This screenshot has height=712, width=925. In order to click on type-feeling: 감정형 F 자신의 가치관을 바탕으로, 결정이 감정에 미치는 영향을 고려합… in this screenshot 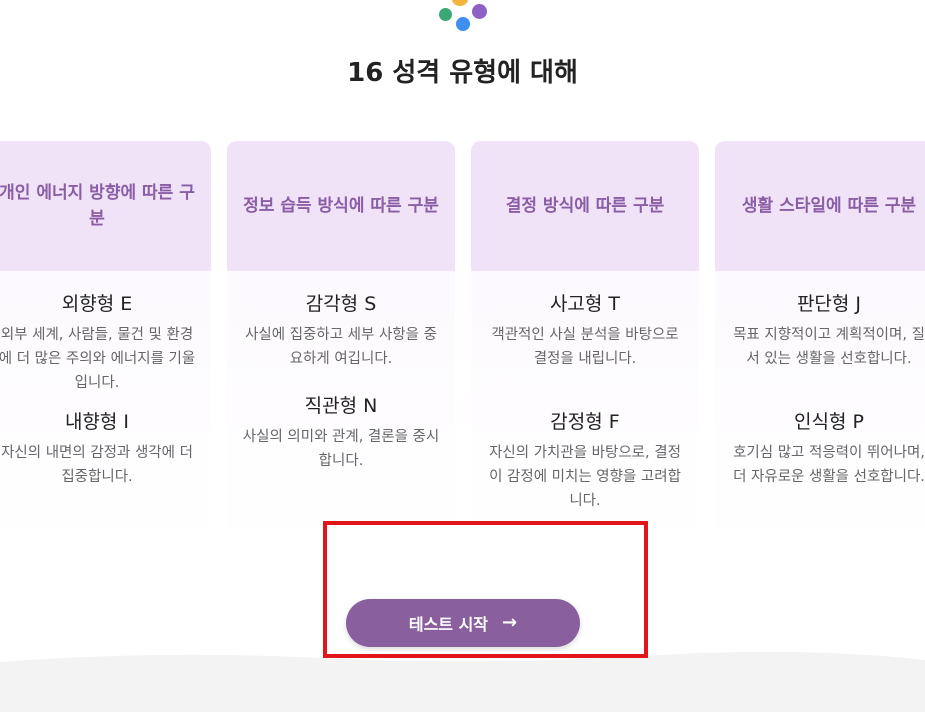, I will do `click(585, 461)`.